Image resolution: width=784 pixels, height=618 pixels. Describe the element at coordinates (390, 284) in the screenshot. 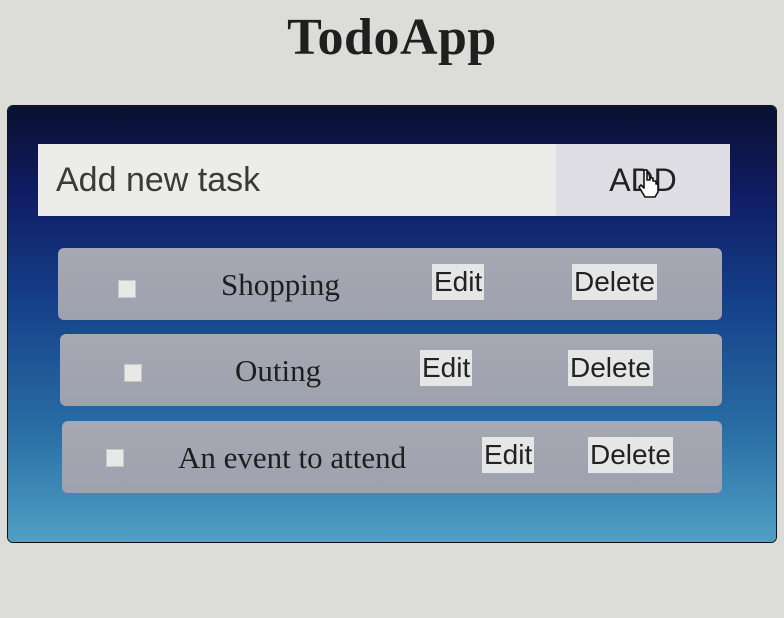

I see `task-item: Shopping Edit Delete` at that location.